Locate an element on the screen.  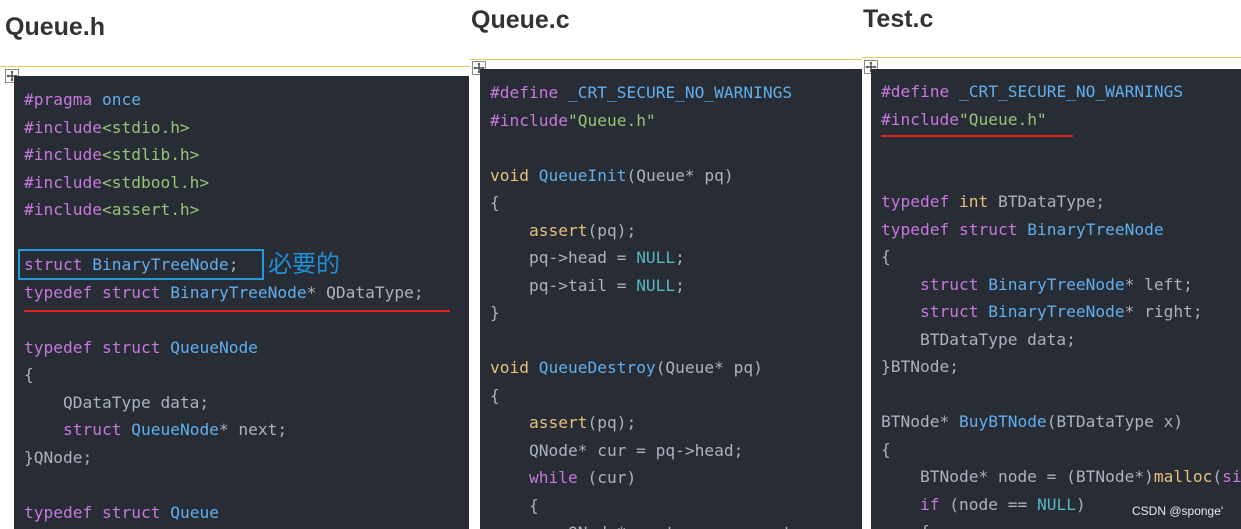
code-token: * left; is located at coordinates (1158, 284).